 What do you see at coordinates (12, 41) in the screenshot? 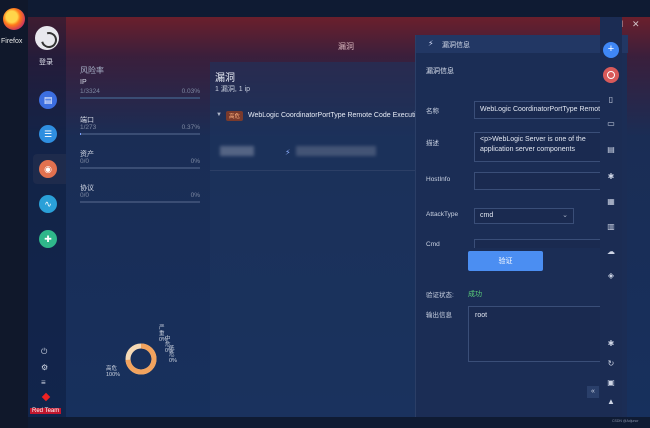
I see `firefox-label: Firefox` at bounding box center [12, 41].